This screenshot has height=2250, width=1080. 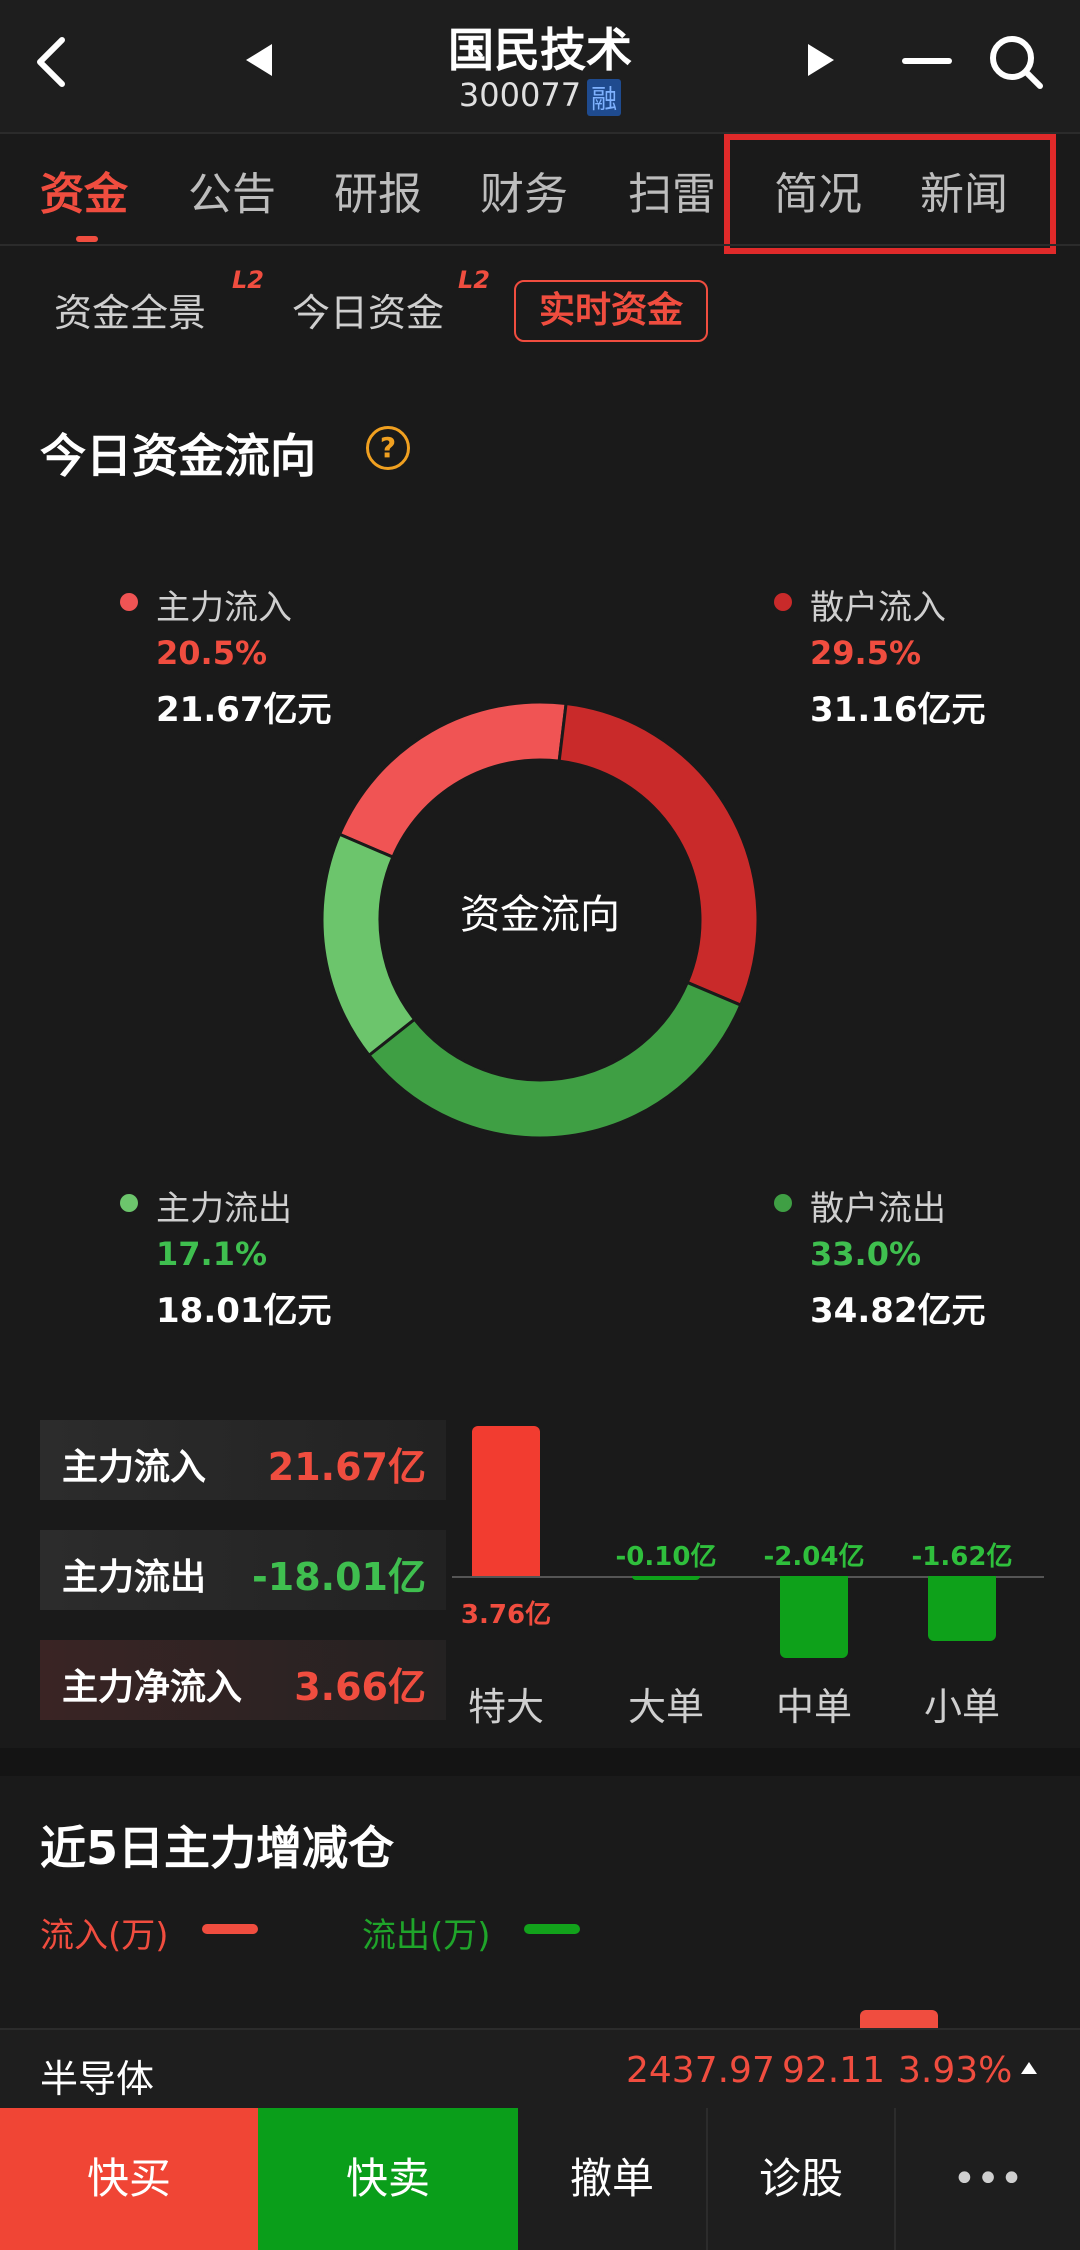 I want to click on order-category-label: 大单, so click(x=665, y=1707).